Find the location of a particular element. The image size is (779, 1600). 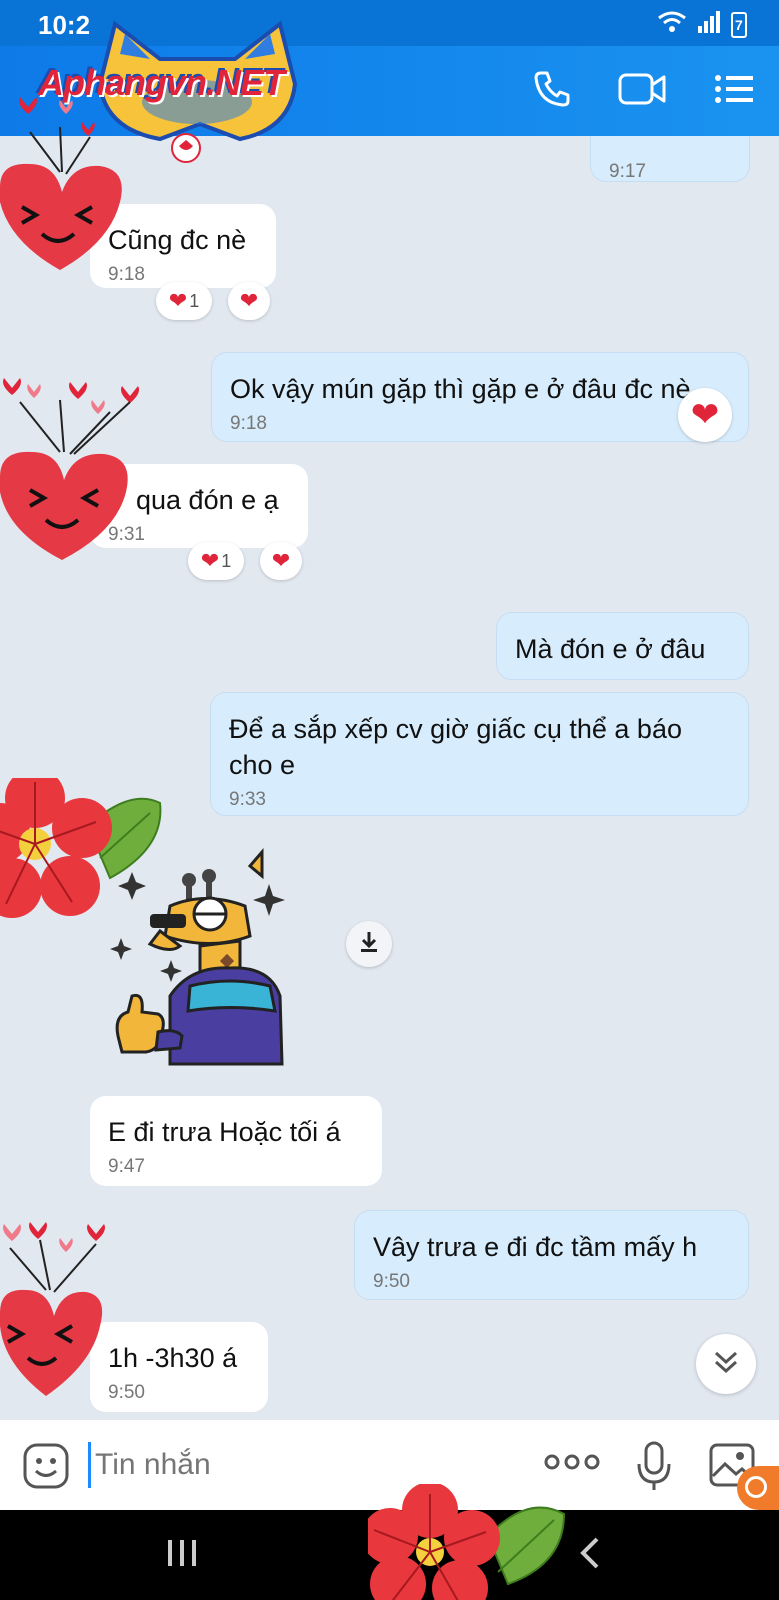

message-bubble-incoming: Cũng đc nè 9:18 is located at coordinates (183, 246).